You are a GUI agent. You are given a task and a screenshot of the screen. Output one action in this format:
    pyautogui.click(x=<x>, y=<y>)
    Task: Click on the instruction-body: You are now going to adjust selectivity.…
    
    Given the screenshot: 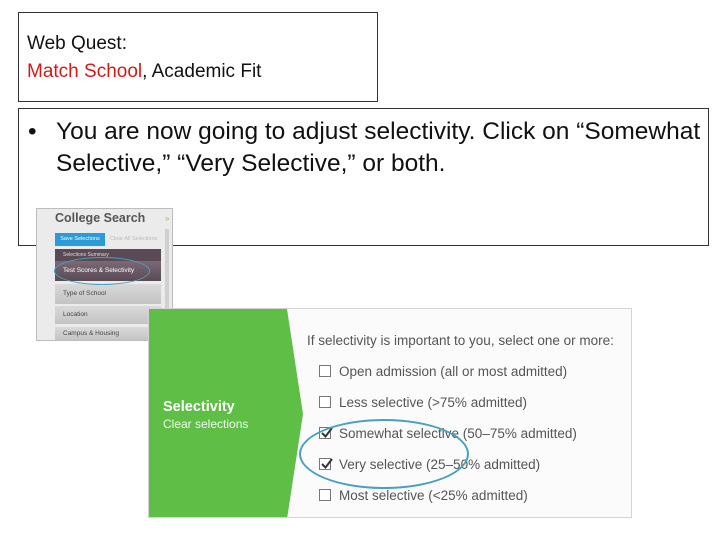 What is the action you would take?
    pyautogui.click(x=378, y=147)
    